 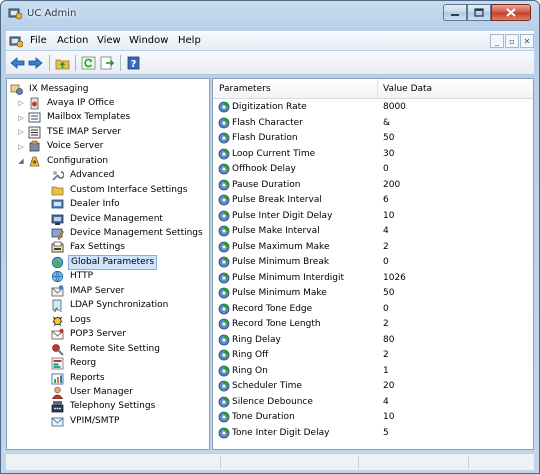 What do you see at coordinates (387, 122) in the screenshot?
I see `parameter-value: &` at bounding box center [387, 122].